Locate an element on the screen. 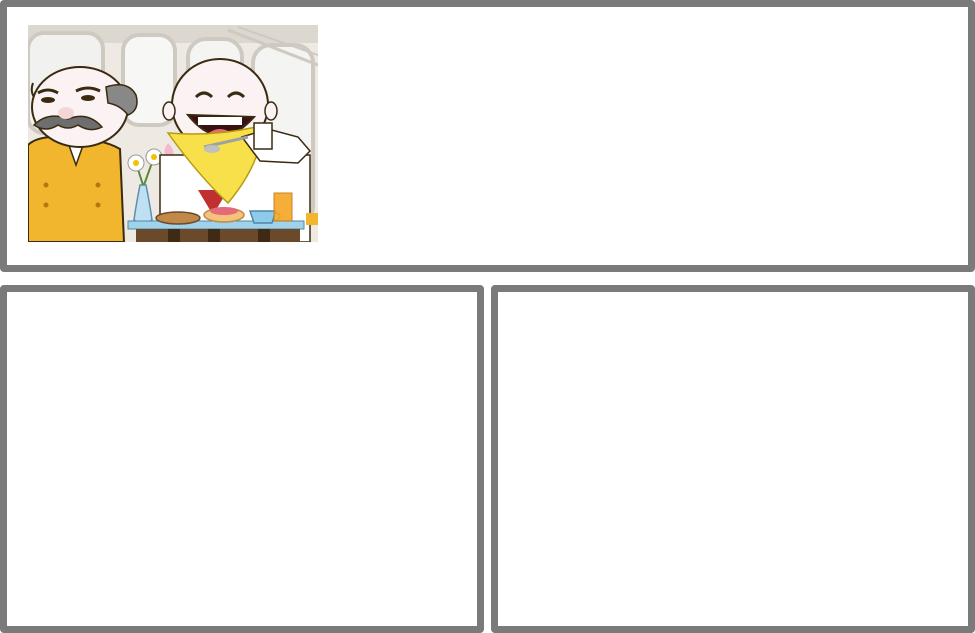 Image resolution: width=975 pixels, height=633 pixels. old-man-character is located at coordinates (83, 154).